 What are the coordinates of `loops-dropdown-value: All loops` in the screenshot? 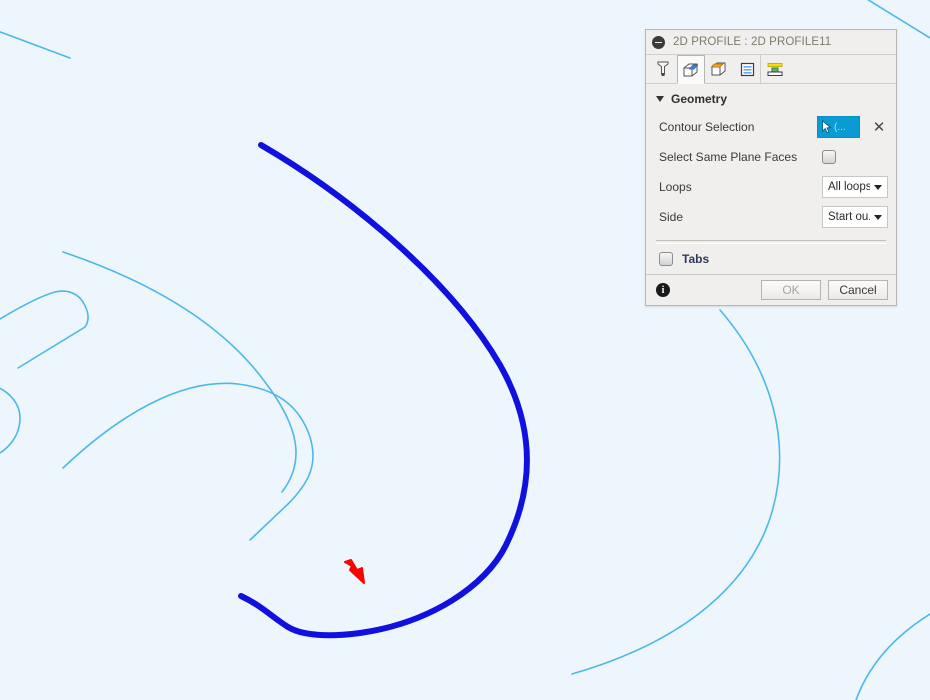 It's located at (849, 187).